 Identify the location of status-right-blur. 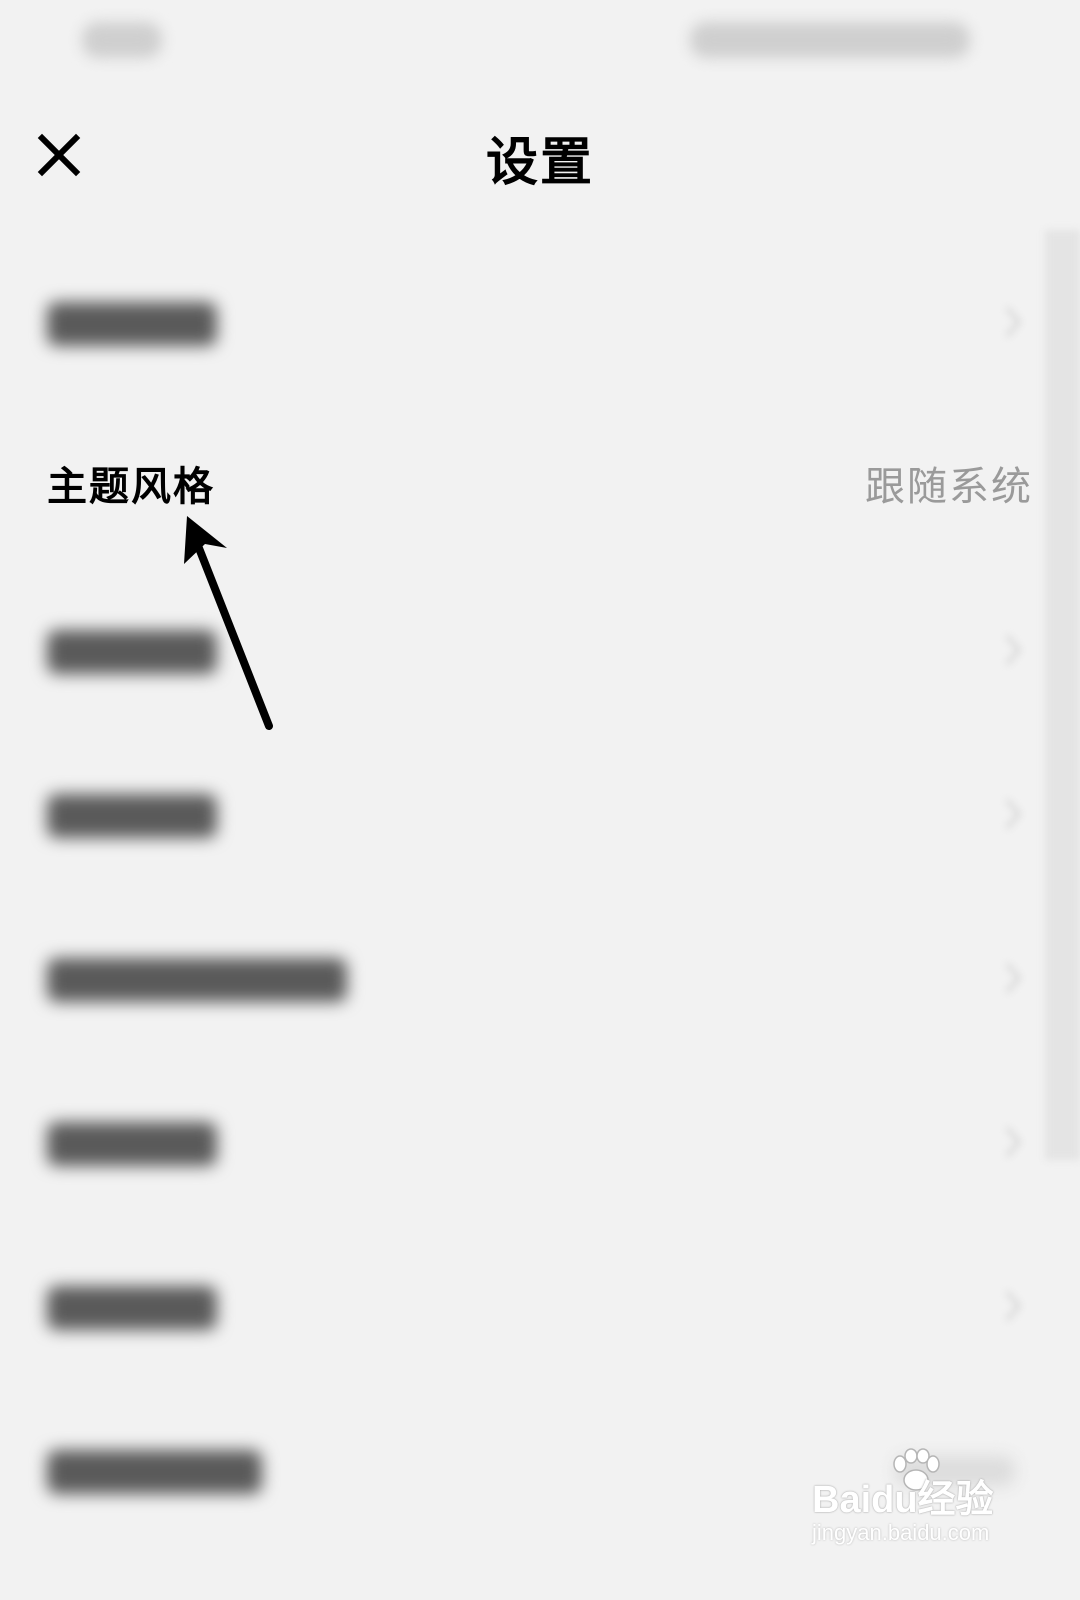
(830, 40).